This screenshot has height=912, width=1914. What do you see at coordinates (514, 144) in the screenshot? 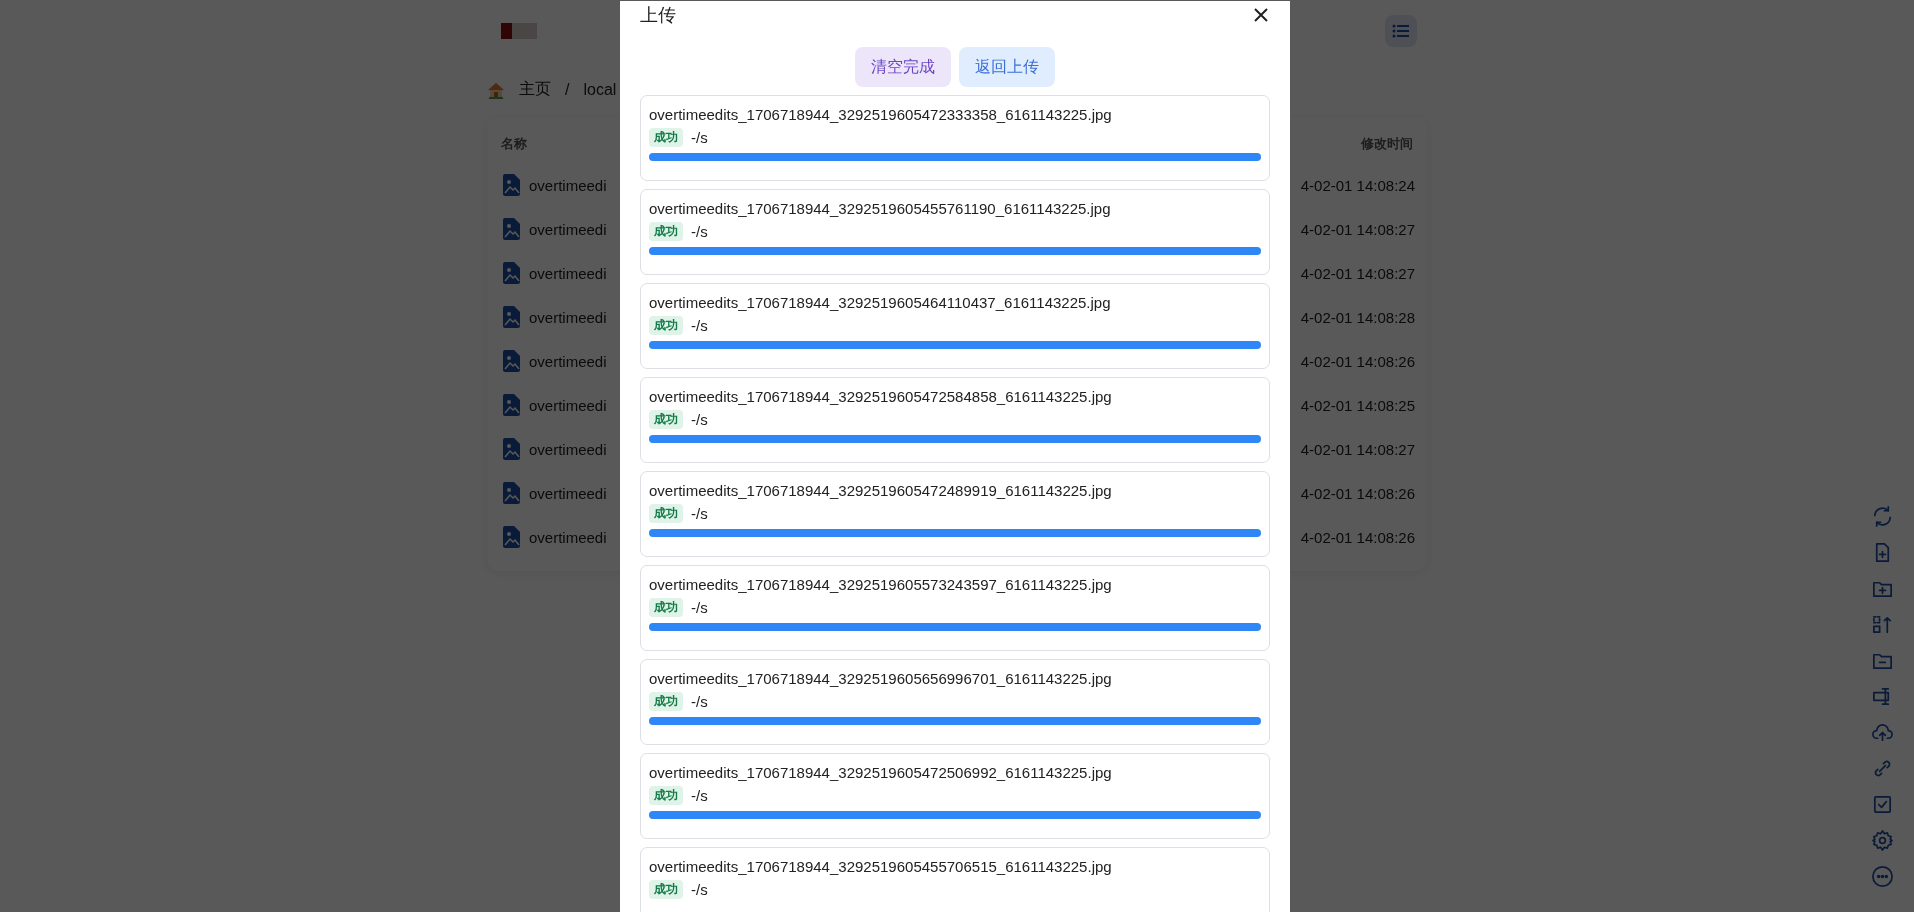
I see `column-header: 名称` at bounding box center [514, 144].